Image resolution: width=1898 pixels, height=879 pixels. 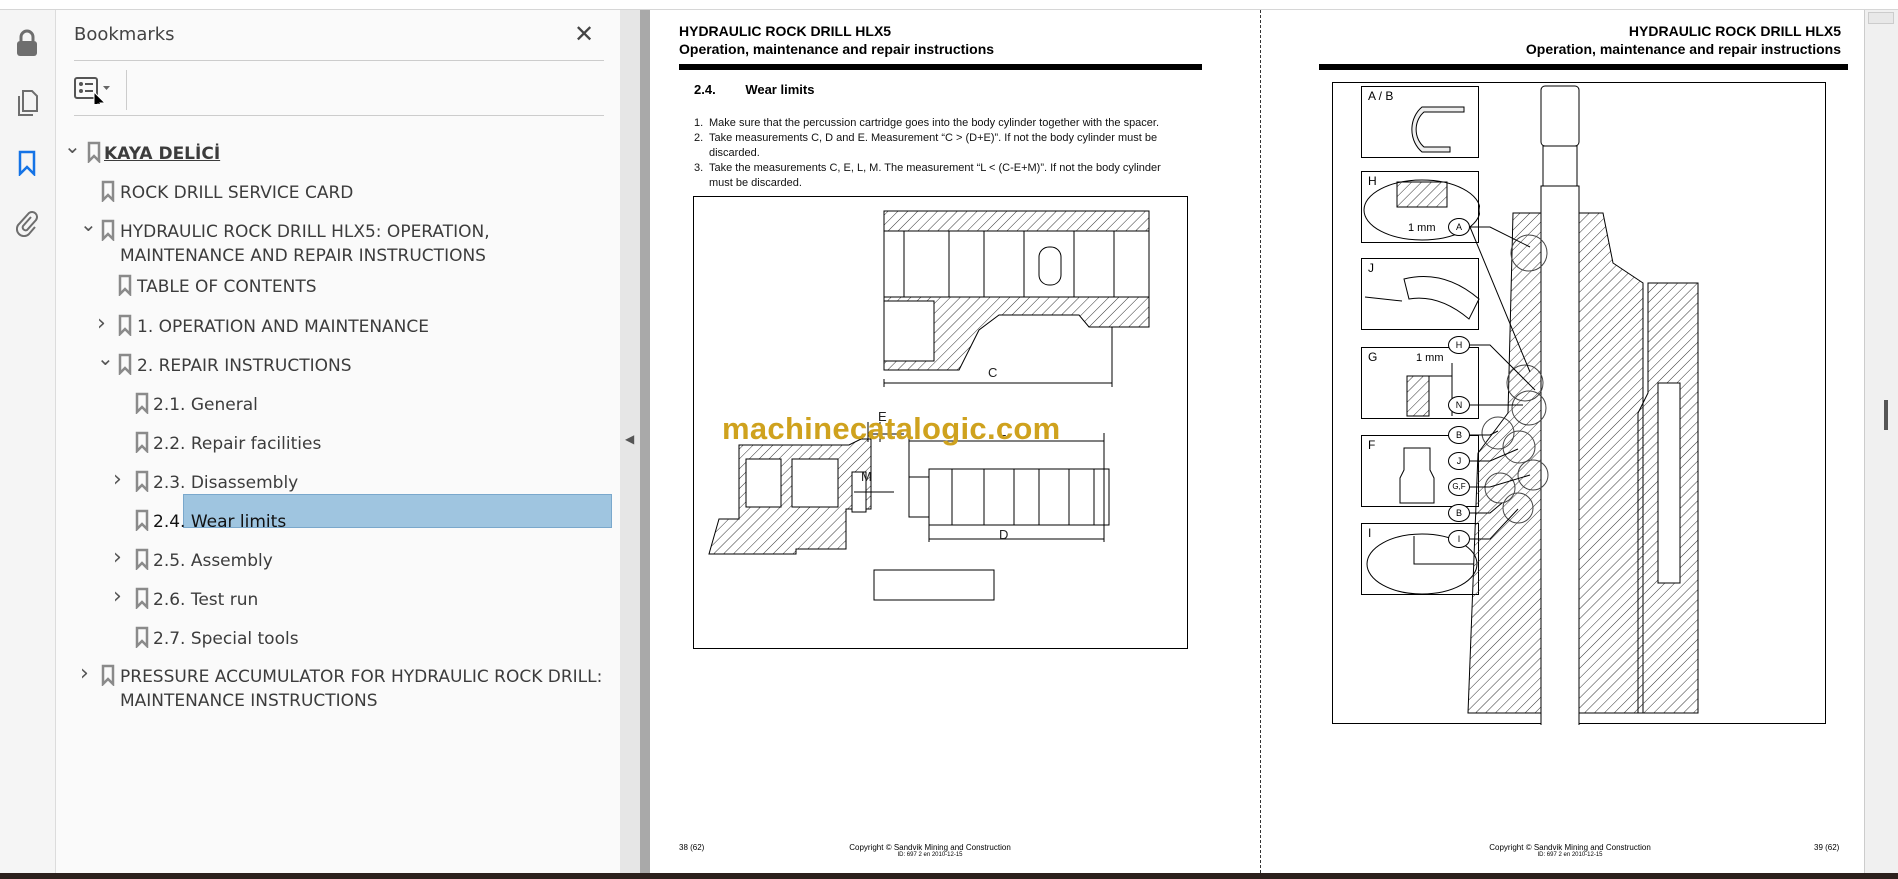 I want to click on bookmark-label-line: 2. REPAIR INSTRUCTIONS, so click(x=244, y=366).